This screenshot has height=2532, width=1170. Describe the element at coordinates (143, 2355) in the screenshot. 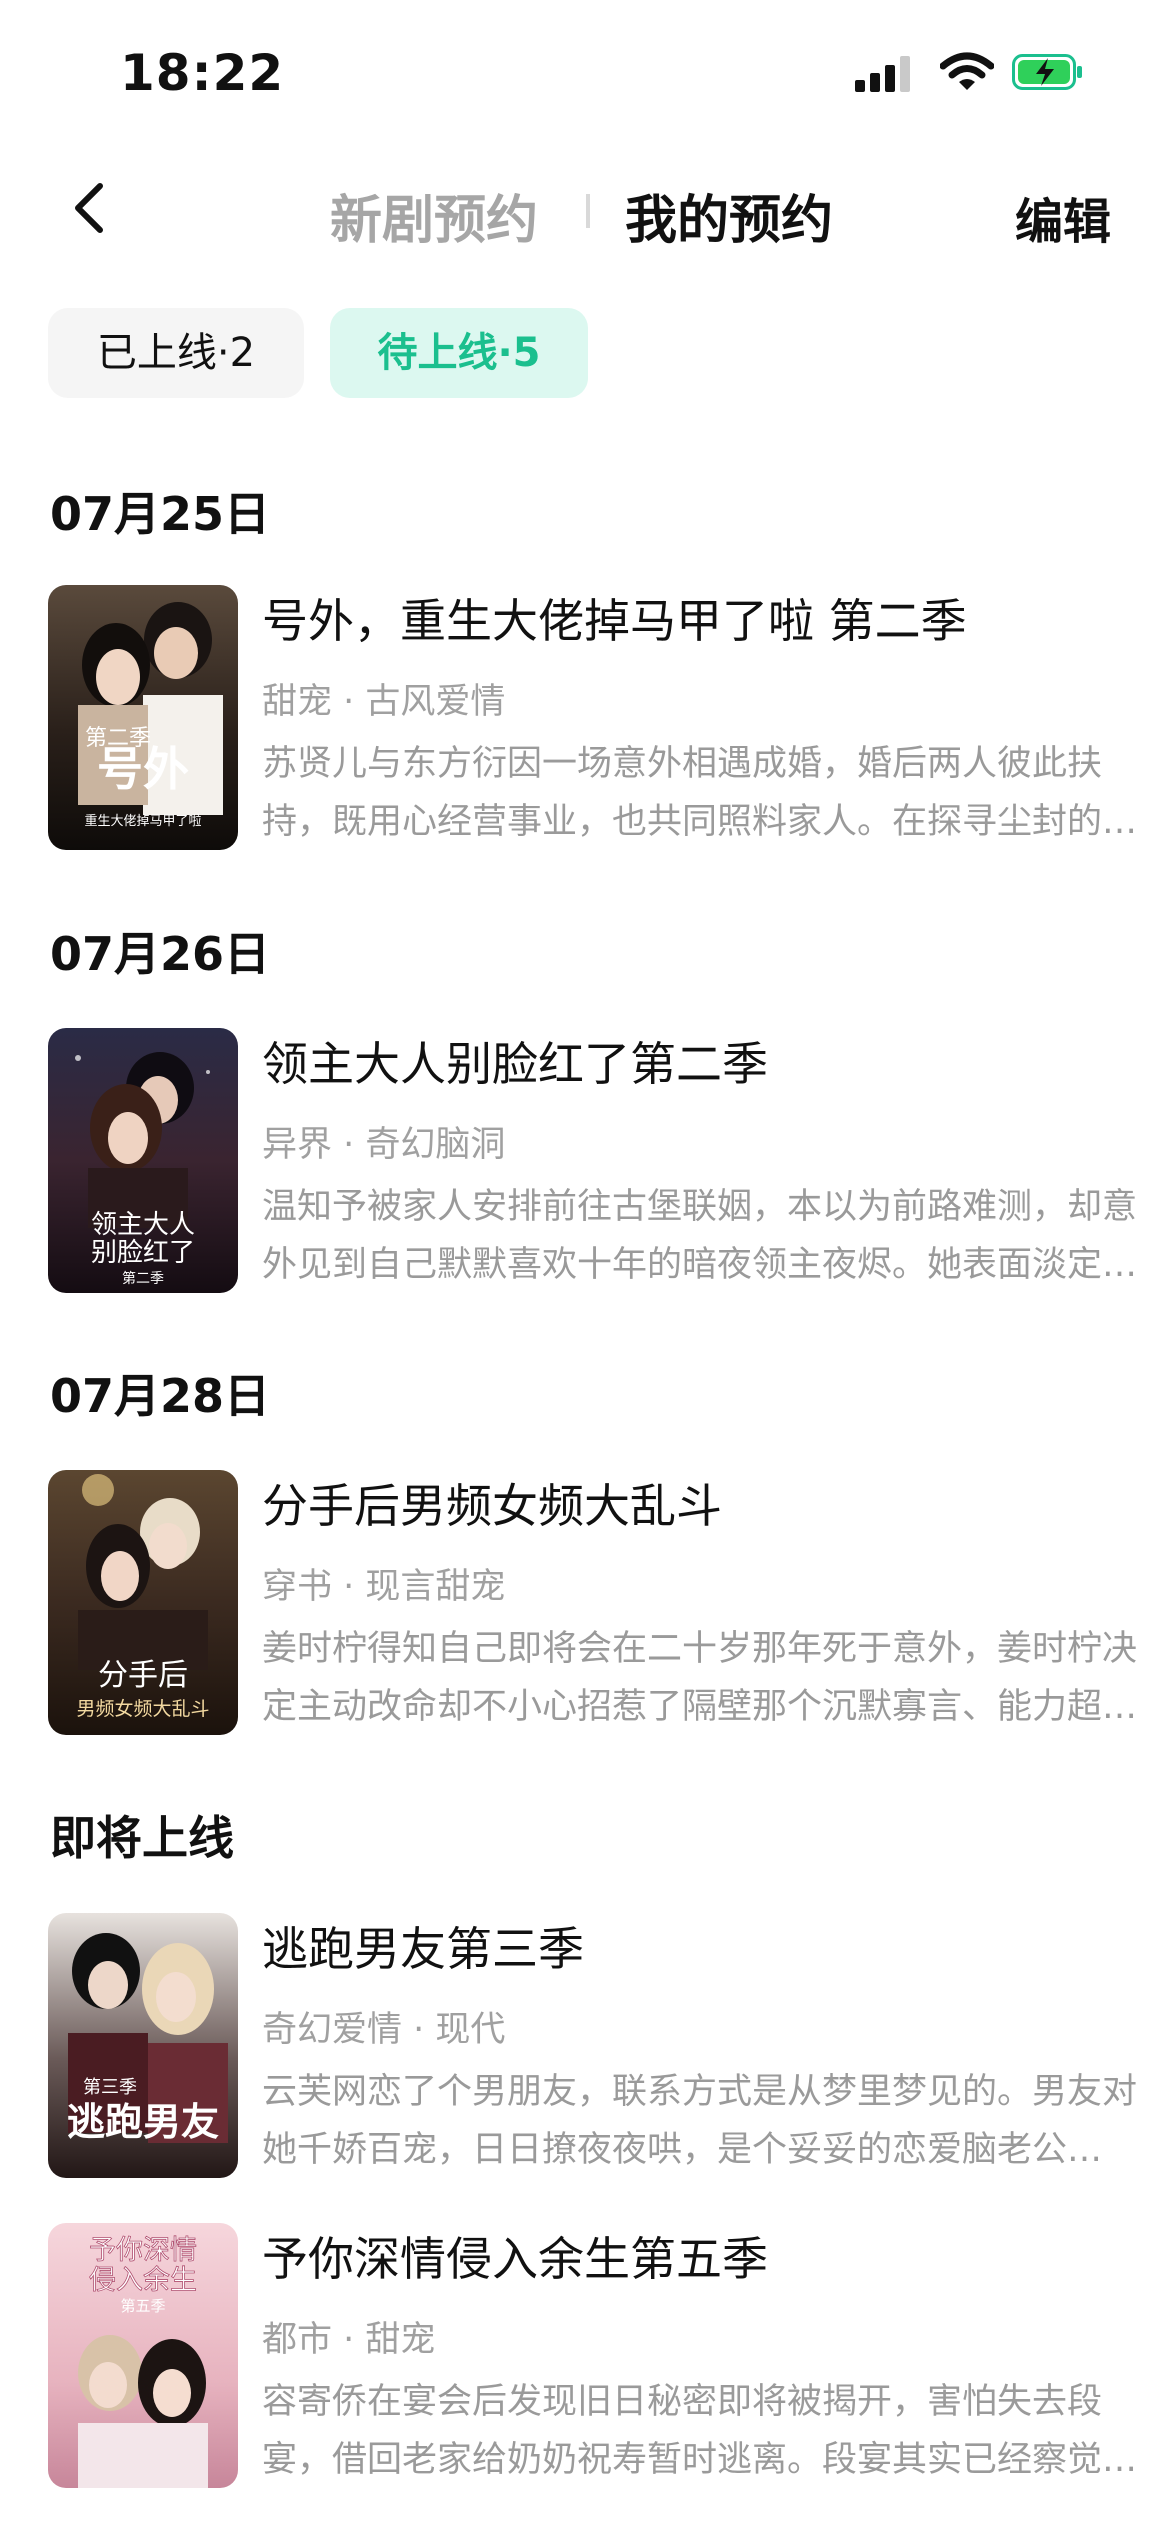

I see `poster-image: 予你深情 侵入余生 第五季` at that location.